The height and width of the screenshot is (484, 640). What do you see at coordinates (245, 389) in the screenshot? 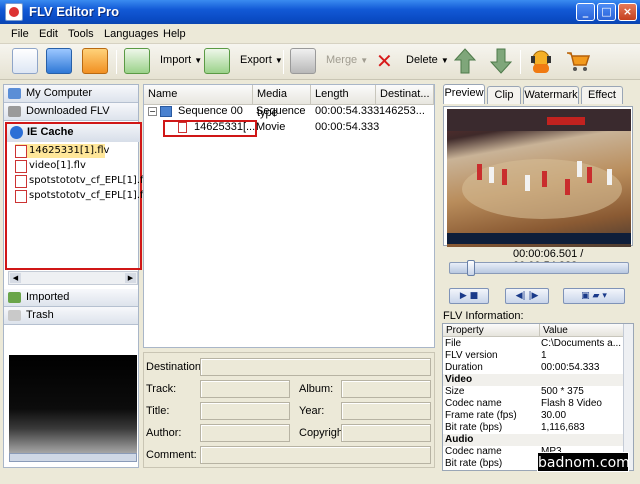
I see `track-field` at bounding box center [245, 389].